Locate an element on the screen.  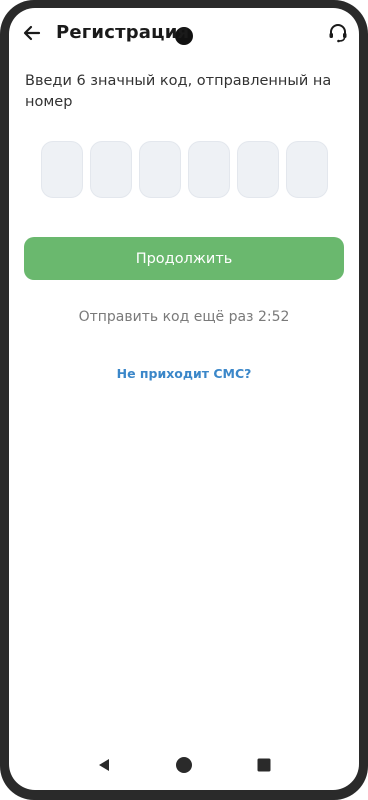
triangle-back-icon is located at coordinates (104, 765).